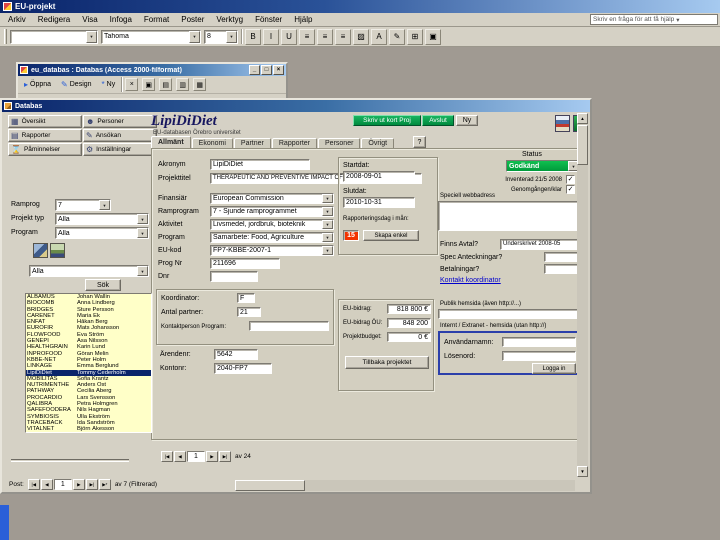 The width and height of the screenshot is (720, 540). What do you see at coordinates (33, 484) in the screenshot?
I see `record-nav-button: |◀` at bounding box center [33, 484].